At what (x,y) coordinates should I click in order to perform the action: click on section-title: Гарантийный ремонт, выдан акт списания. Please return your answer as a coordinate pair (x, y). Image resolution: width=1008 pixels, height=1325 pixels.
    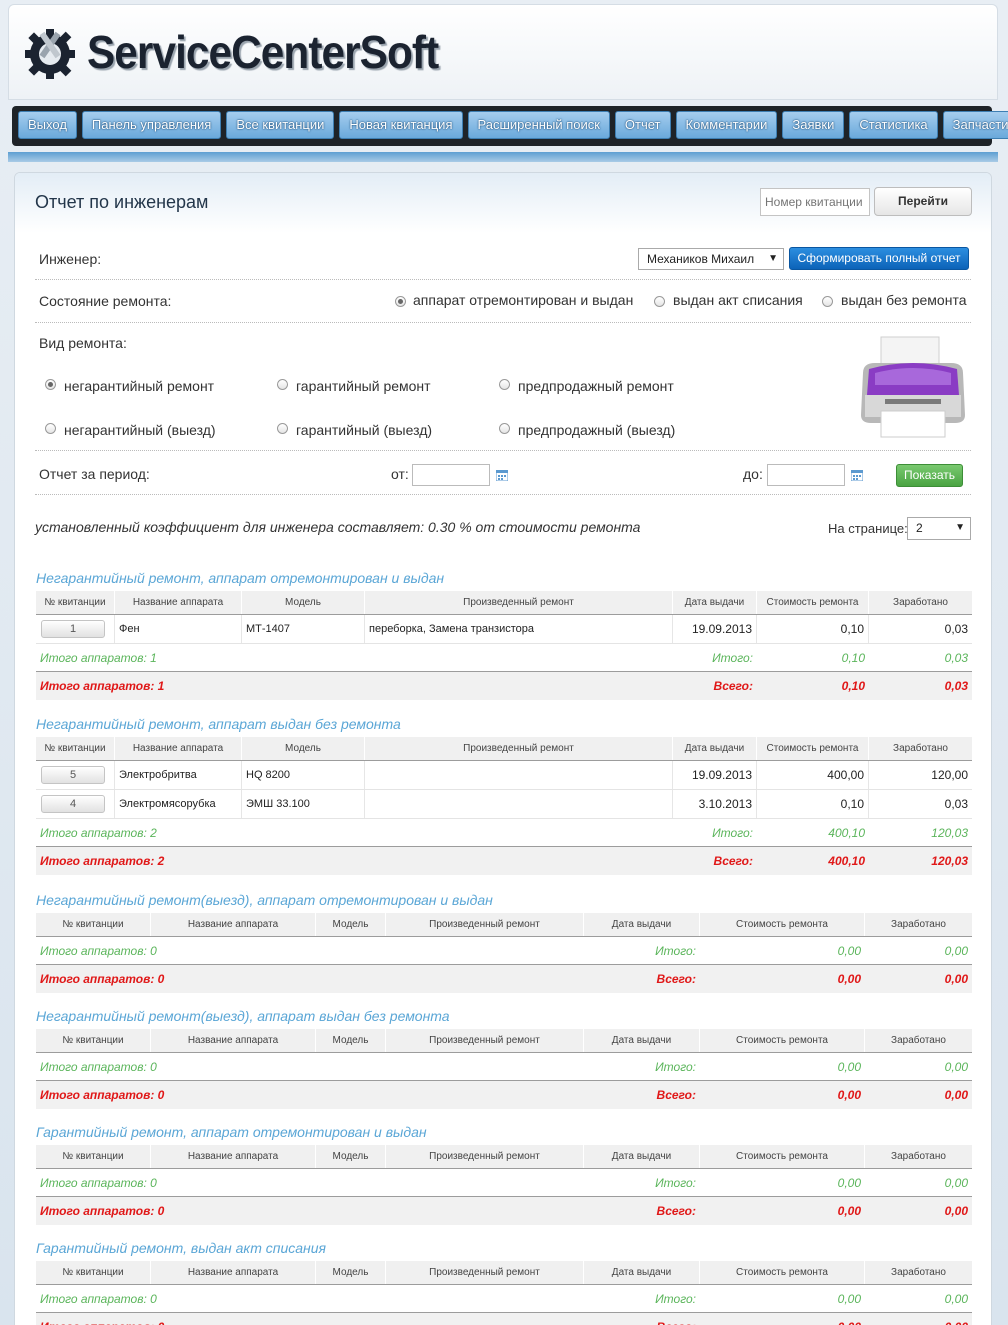
    Looking at the image, I should click on (181, 1248).